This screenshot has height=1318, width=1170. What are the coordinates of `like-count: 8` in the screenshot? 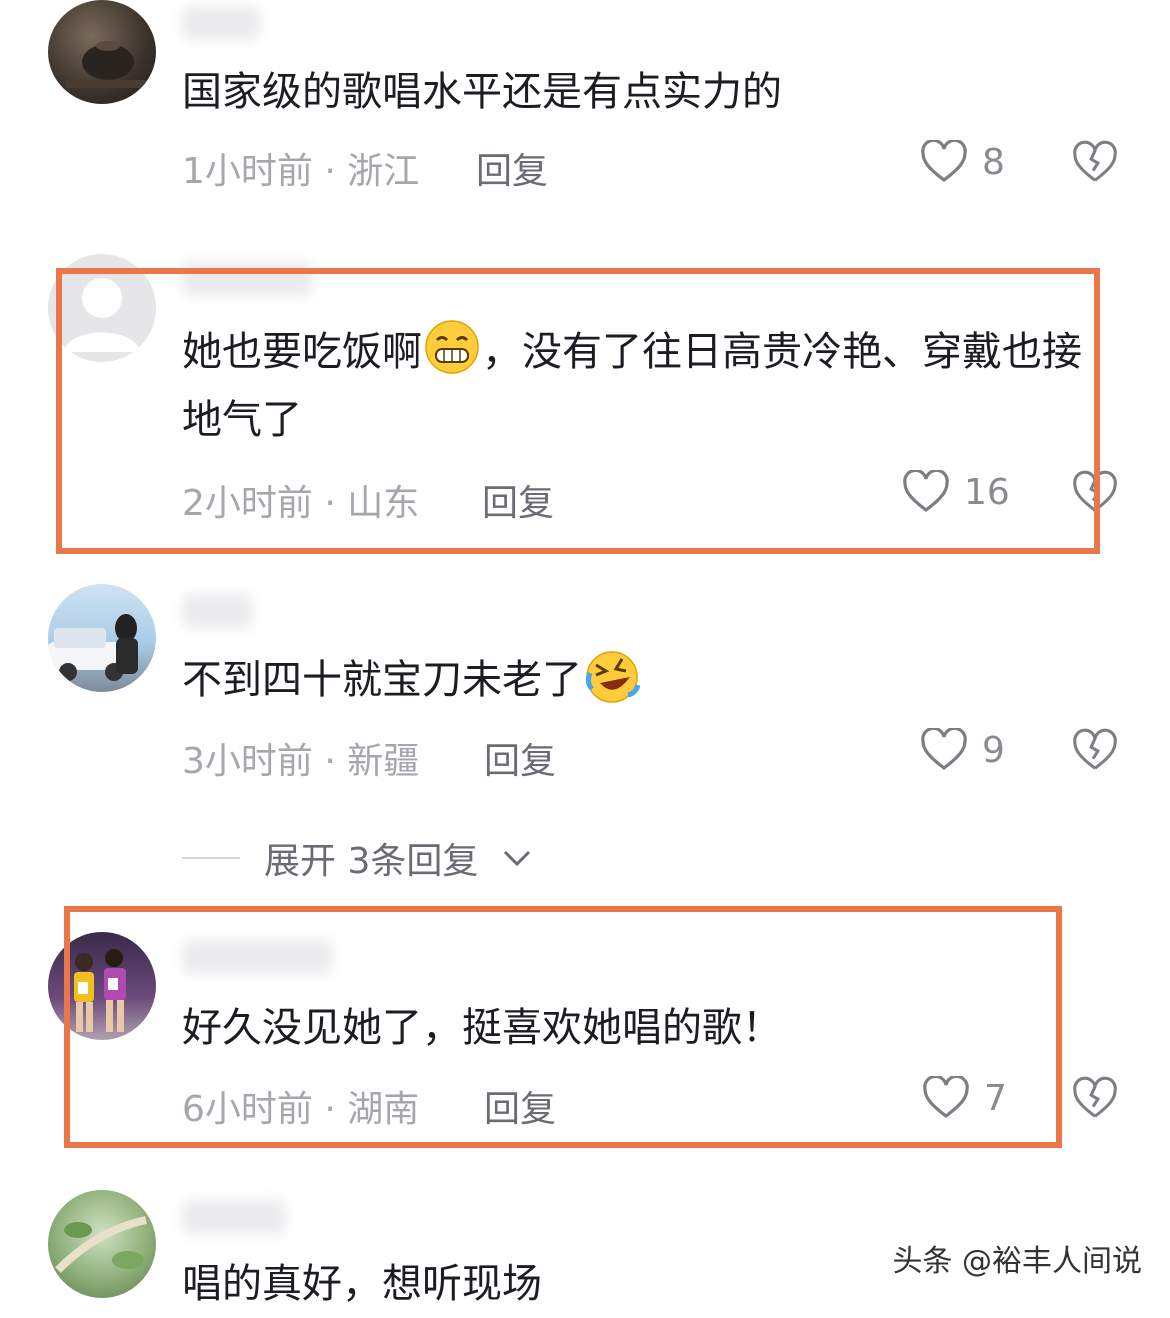 It's located at (993, 162).